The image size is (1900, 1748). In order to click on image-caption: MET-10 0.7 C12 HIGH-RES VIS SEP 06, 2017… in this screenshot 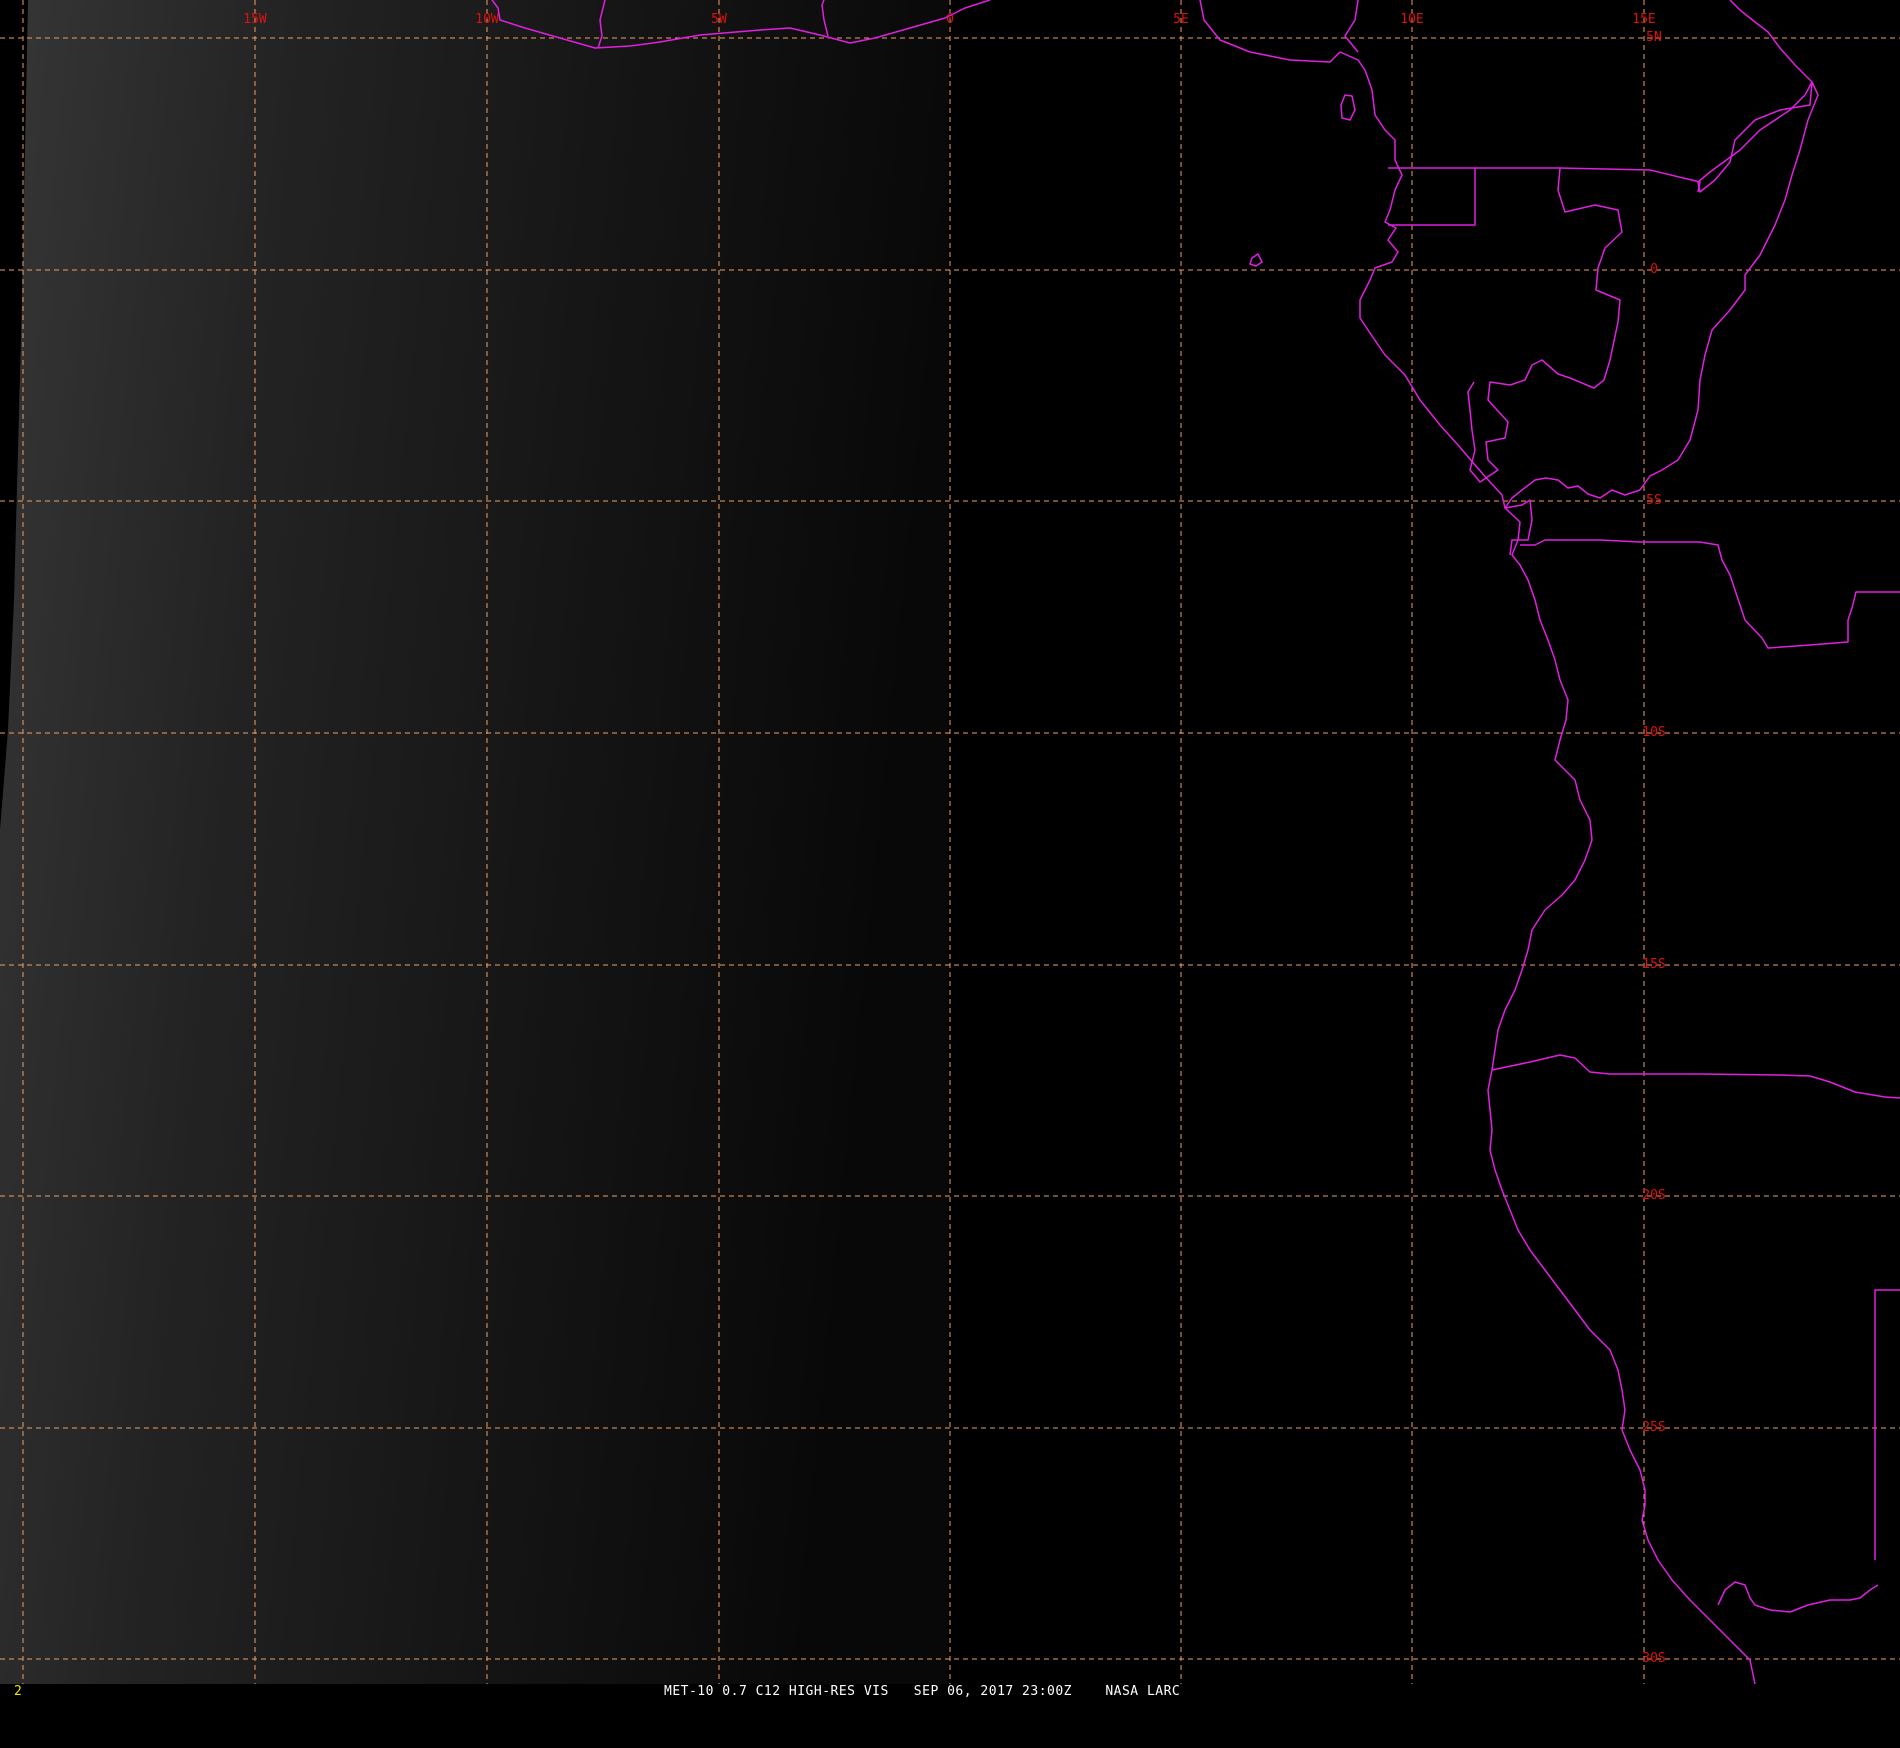, I will do `click(922, 1691)`.